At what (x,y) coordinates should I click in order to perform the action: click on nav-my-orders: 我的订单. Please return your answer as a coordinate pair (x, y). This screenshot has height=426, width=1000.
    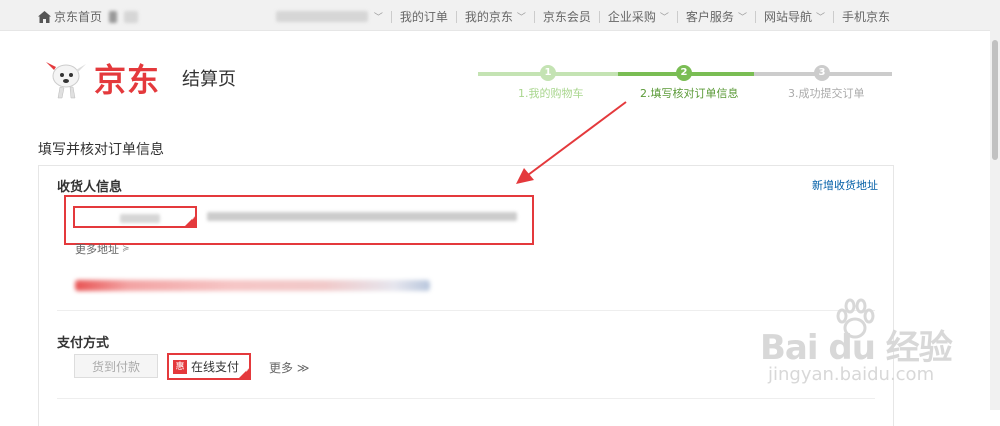
    Looking at the image, I should click on (424, 16).